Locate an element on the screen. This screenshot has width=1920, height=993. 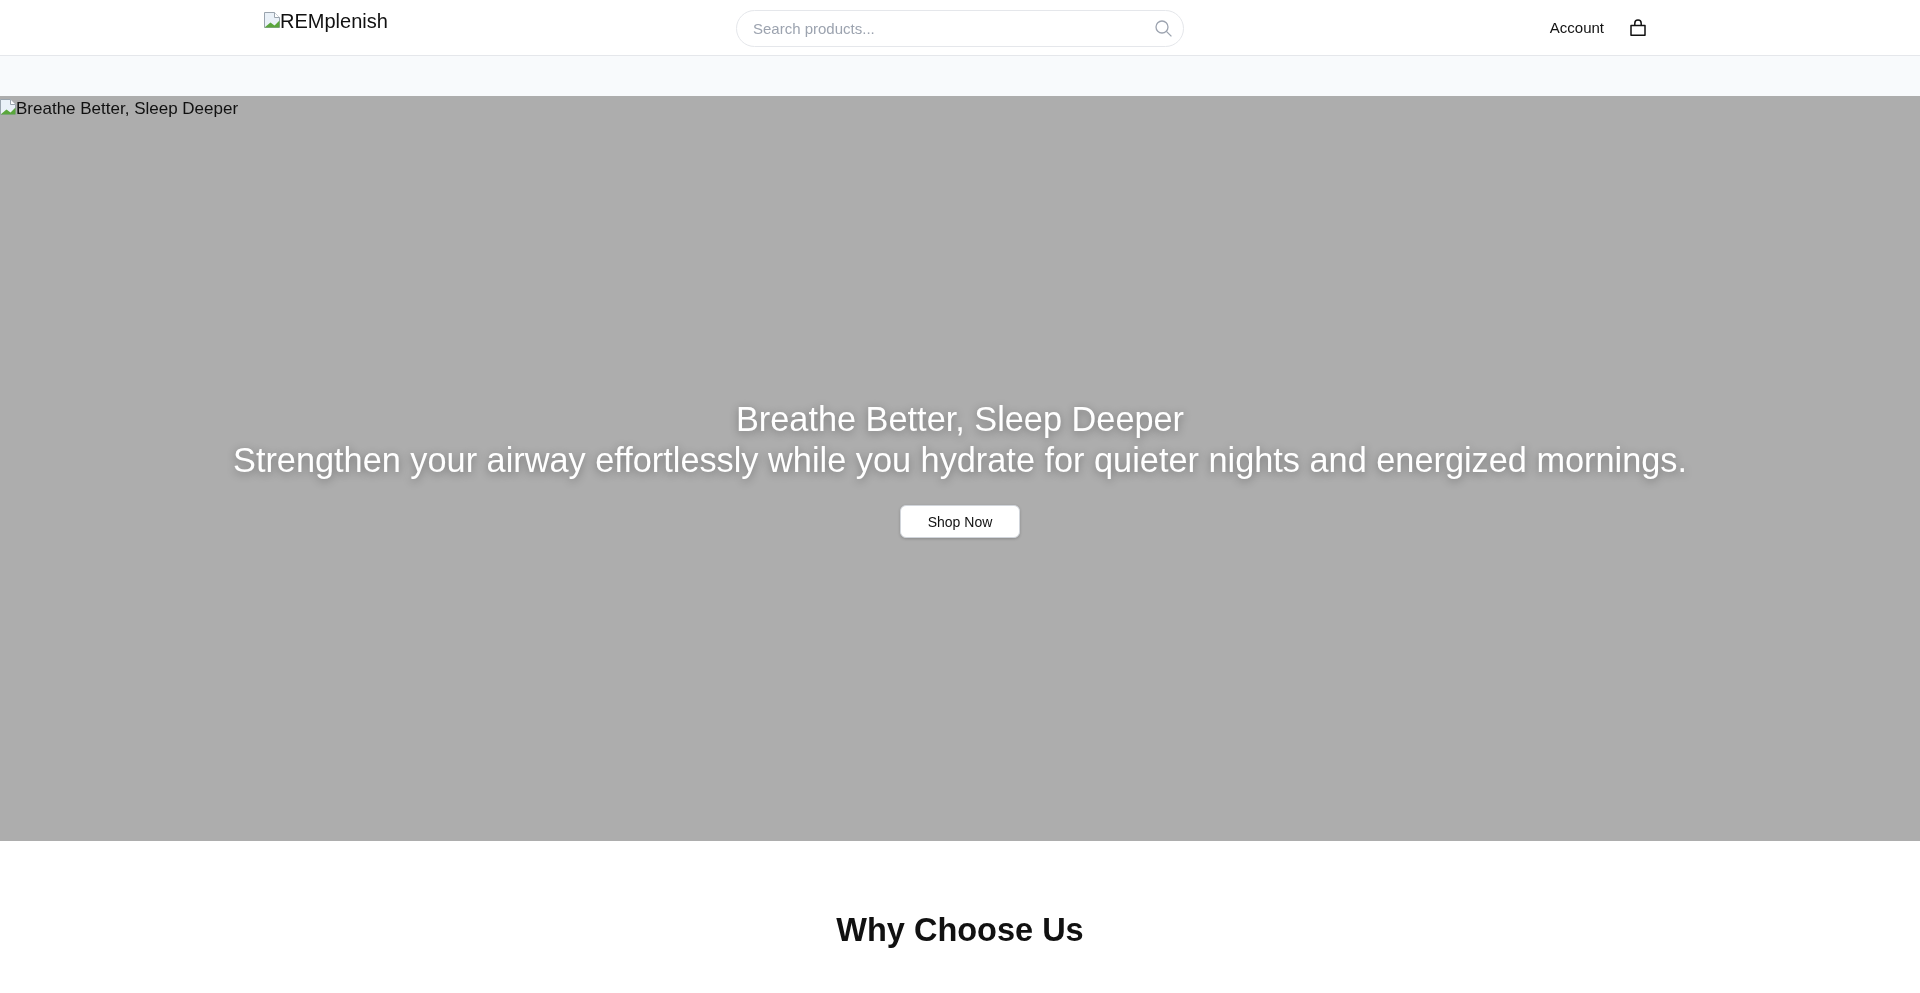
hero-image-alt-text: Breathe Better, Sleep Deeper is located at coordinates (127, 109).